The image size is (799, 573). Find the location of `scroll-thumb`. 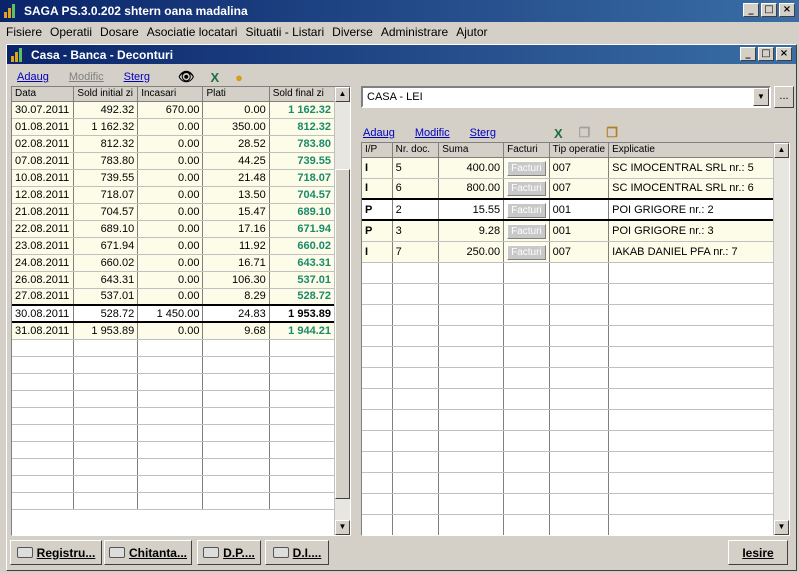

scroll-thumb is located at coordinates (342, 334).